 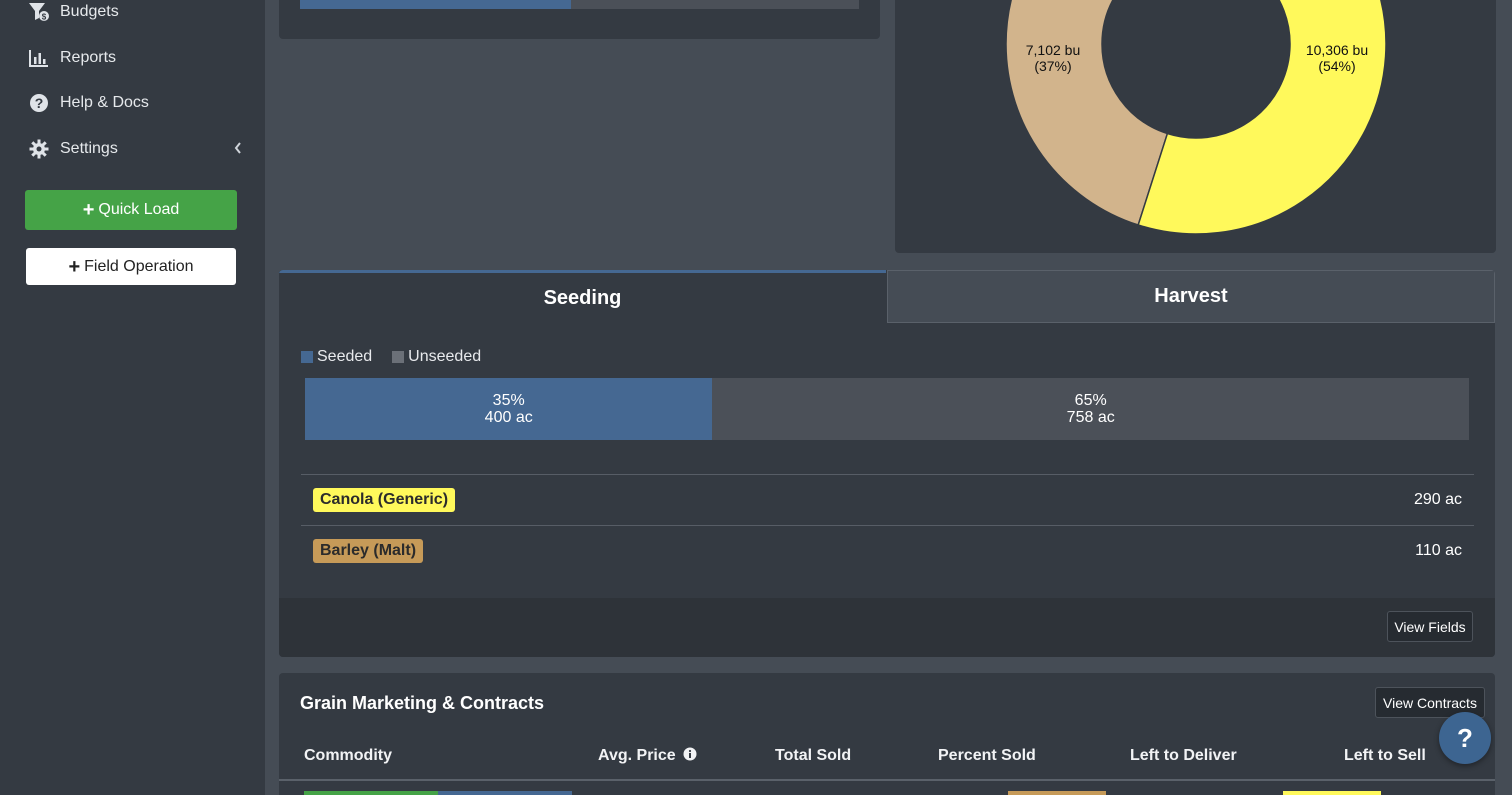 I want to click on sidebar-item-label: Settings, so click(x=89, y=148).